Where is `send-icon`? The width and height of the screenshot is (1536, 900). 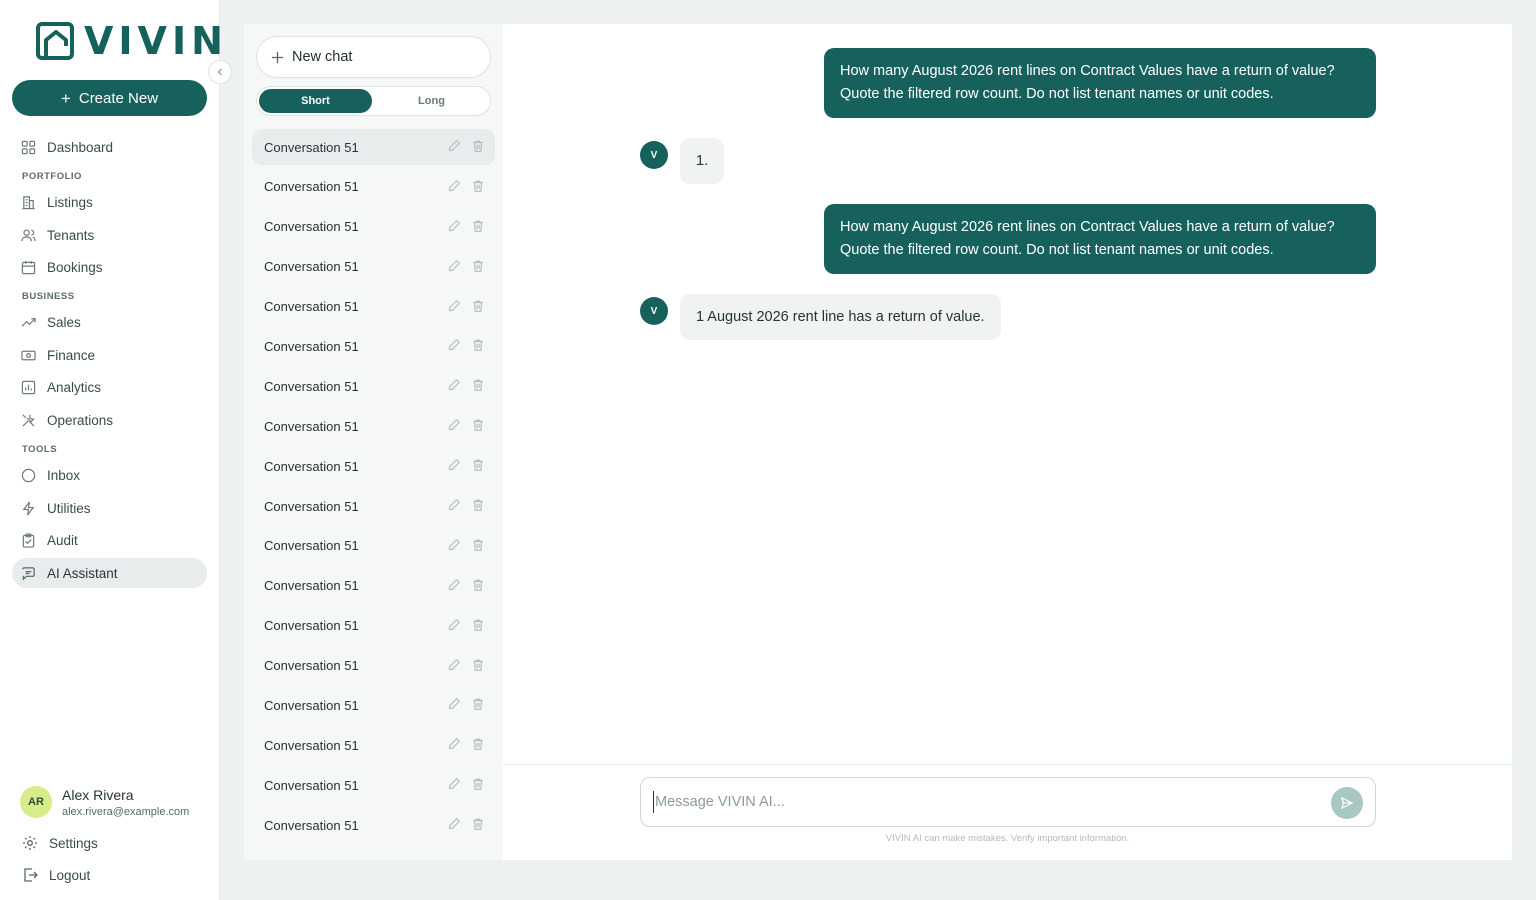
send-icon is located at coordinates (1347, 803).